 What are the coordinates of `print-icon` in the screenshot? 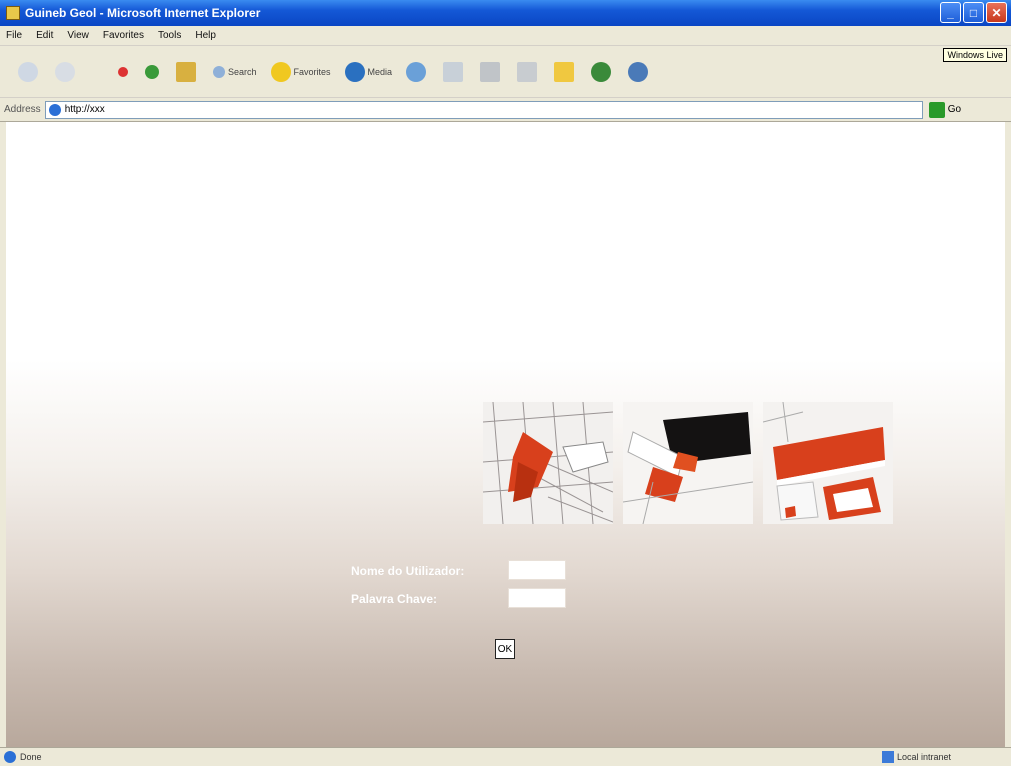 It's located at (490, 71).